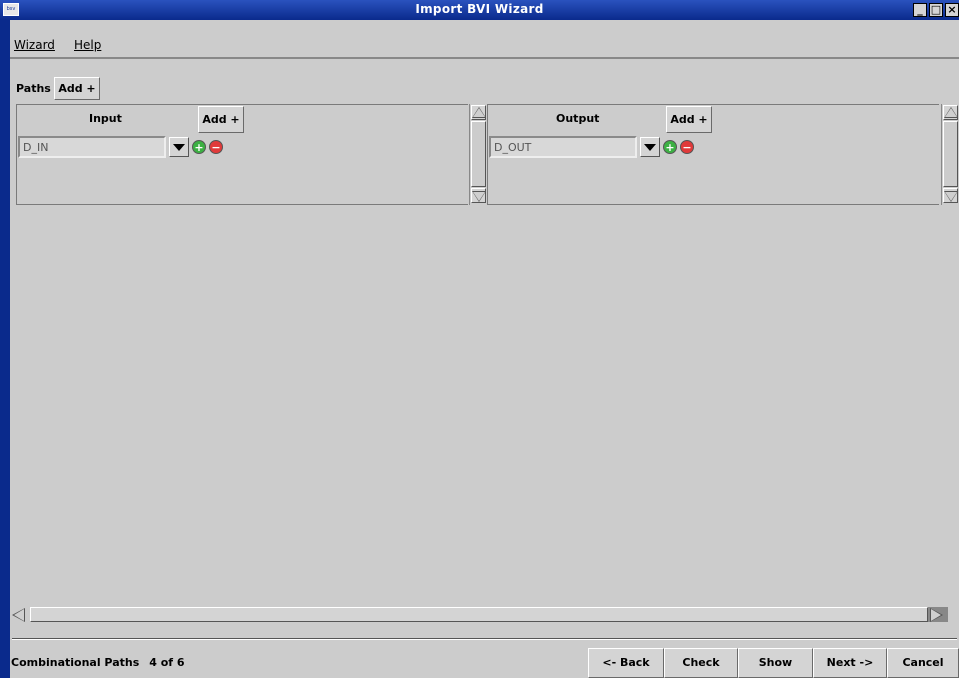  I want to click on menu-help-label: Help, so click(88, 45).